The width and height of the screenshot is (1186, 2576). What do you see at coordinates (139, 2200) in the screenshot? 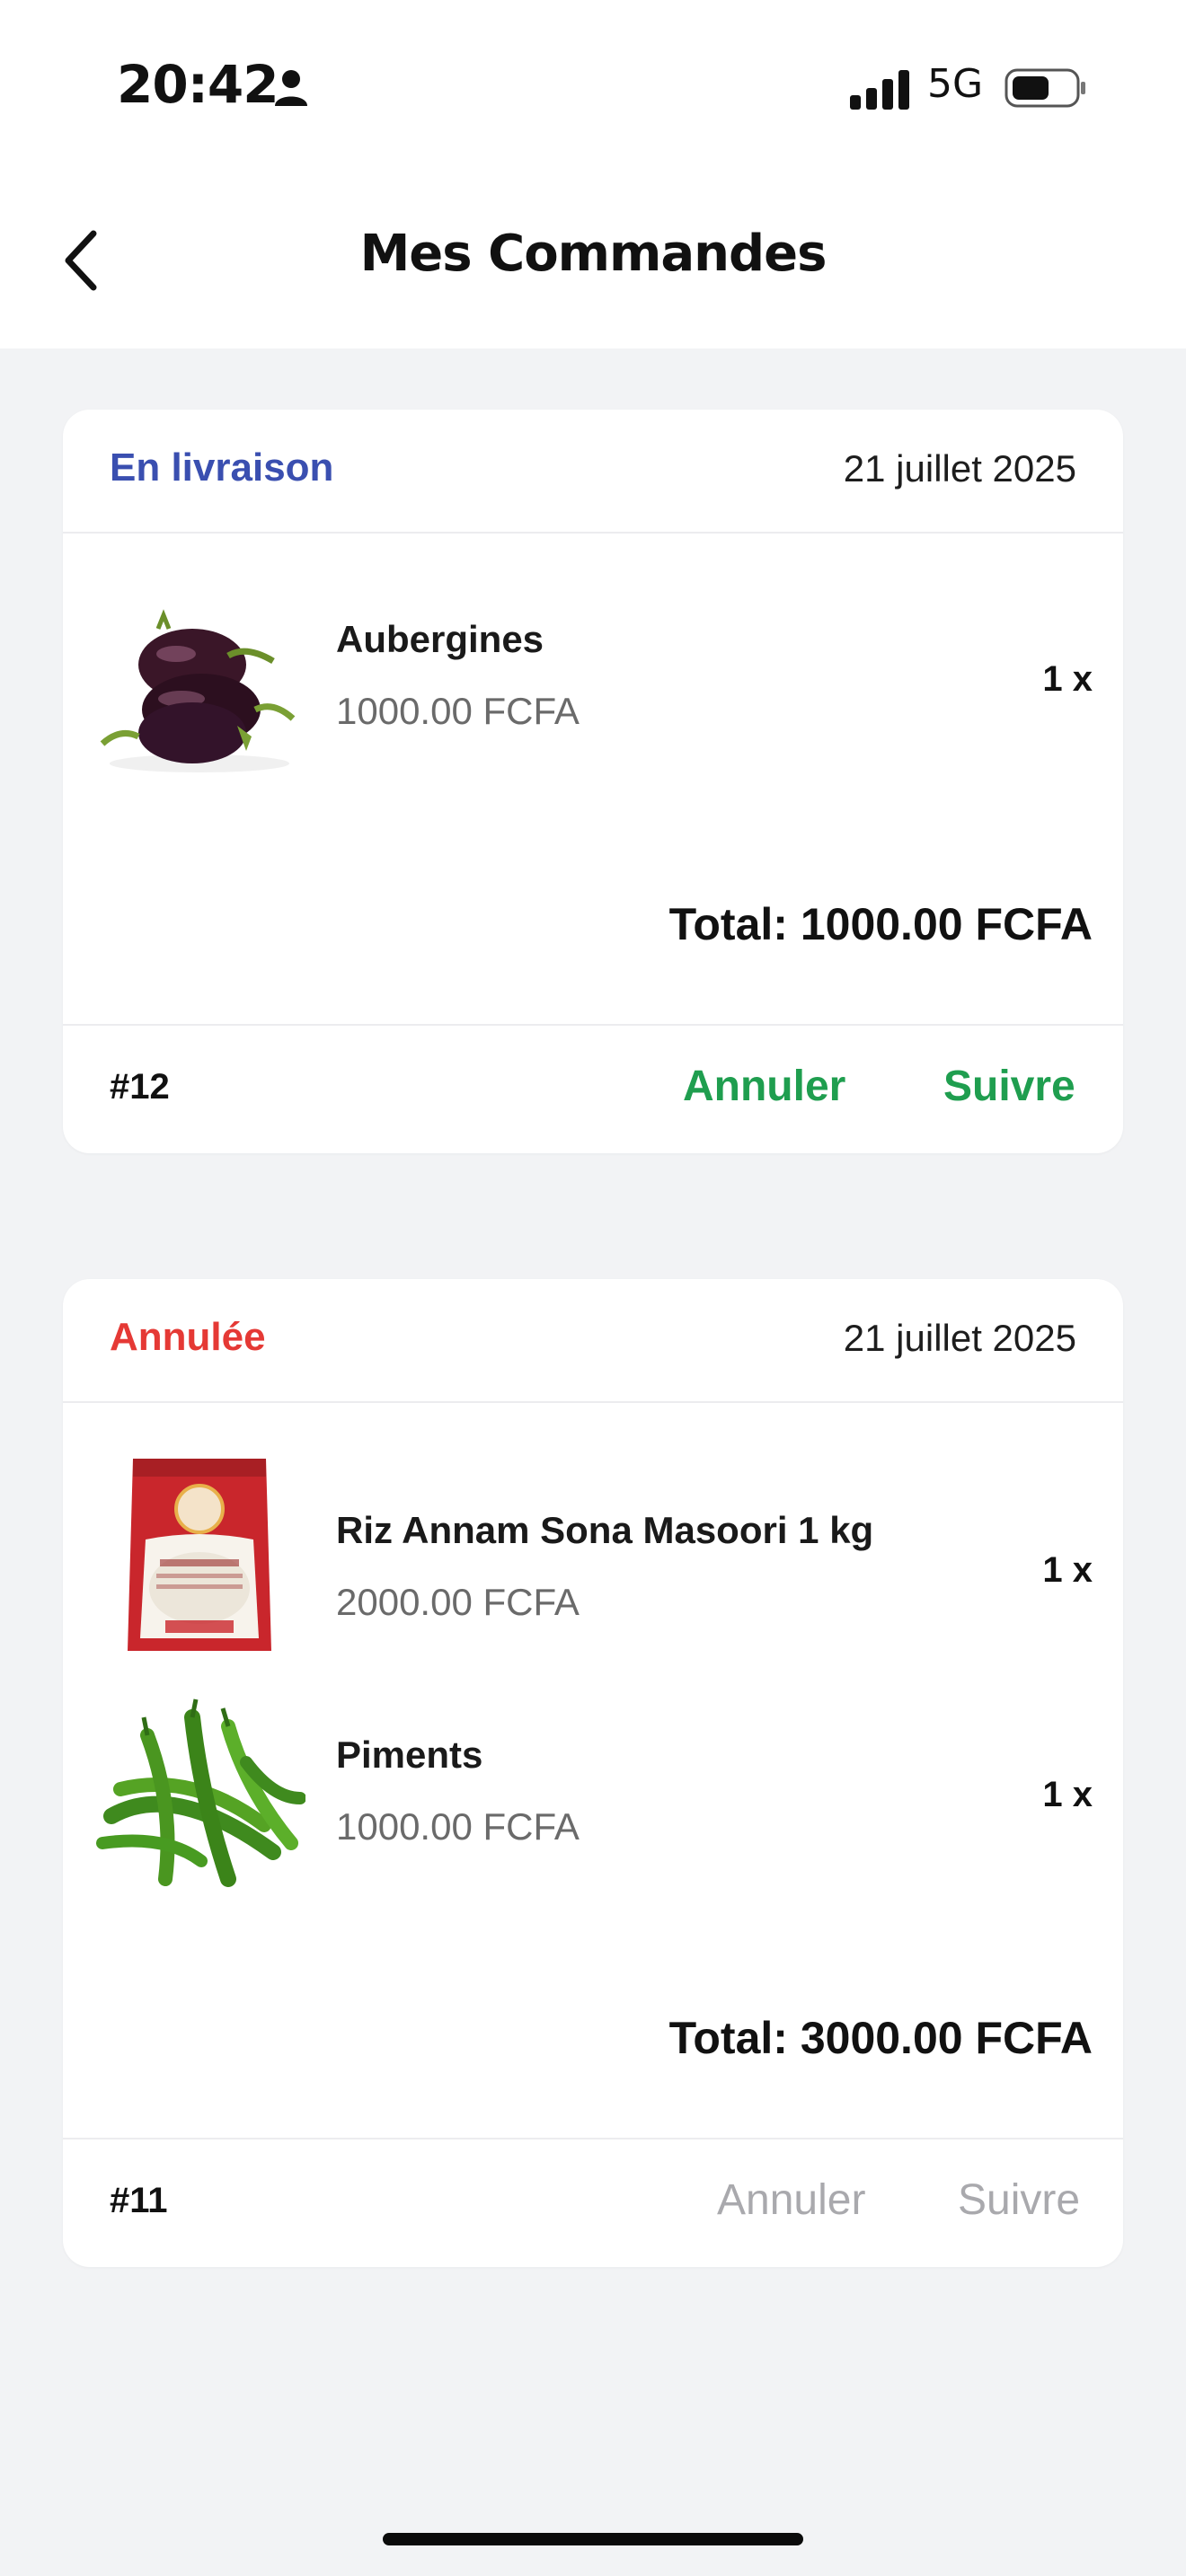
I see `order-id: #11` at bounding box center [139, 2200].